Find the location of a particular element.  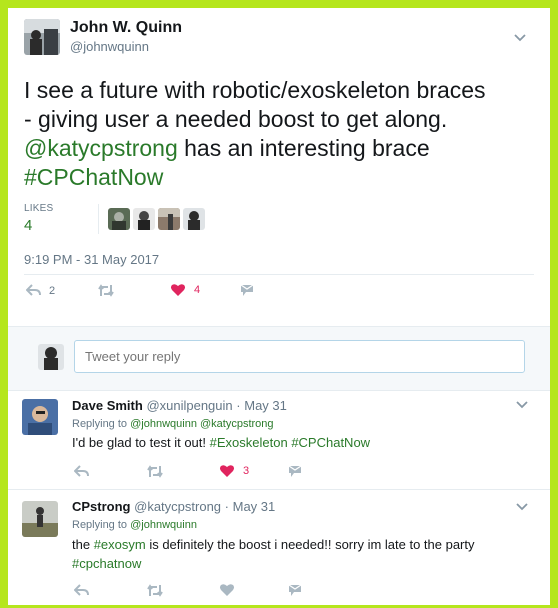

reply-author-name: CPstrong is located at coordinates (101, 506).